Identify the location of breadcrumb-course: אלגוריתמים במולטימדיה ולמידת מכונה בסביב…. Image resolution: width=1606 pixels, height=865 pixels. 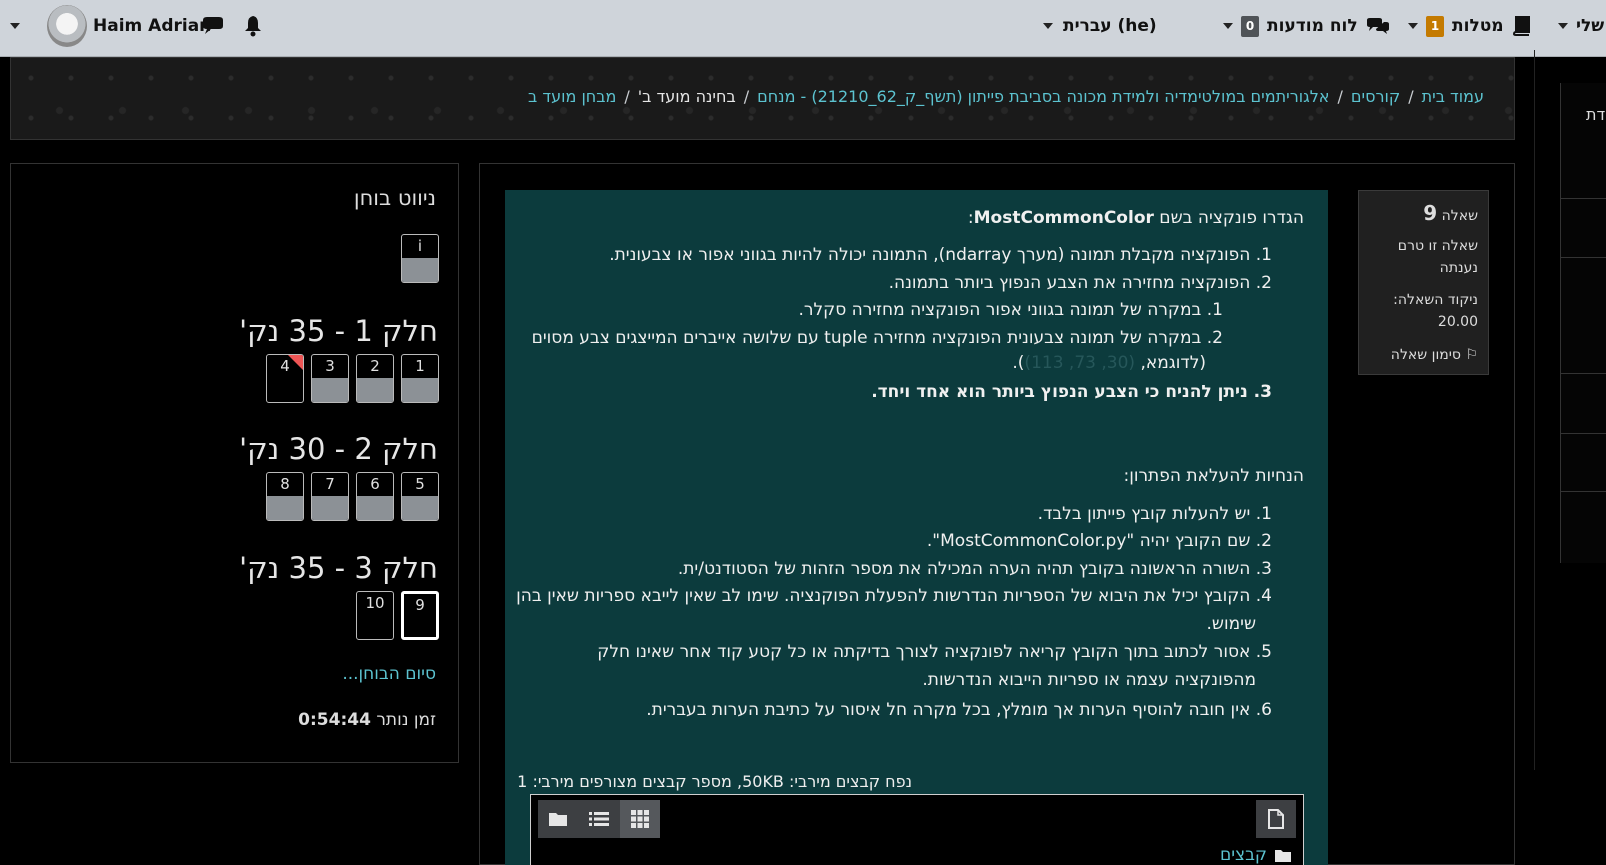
(1043, 96).